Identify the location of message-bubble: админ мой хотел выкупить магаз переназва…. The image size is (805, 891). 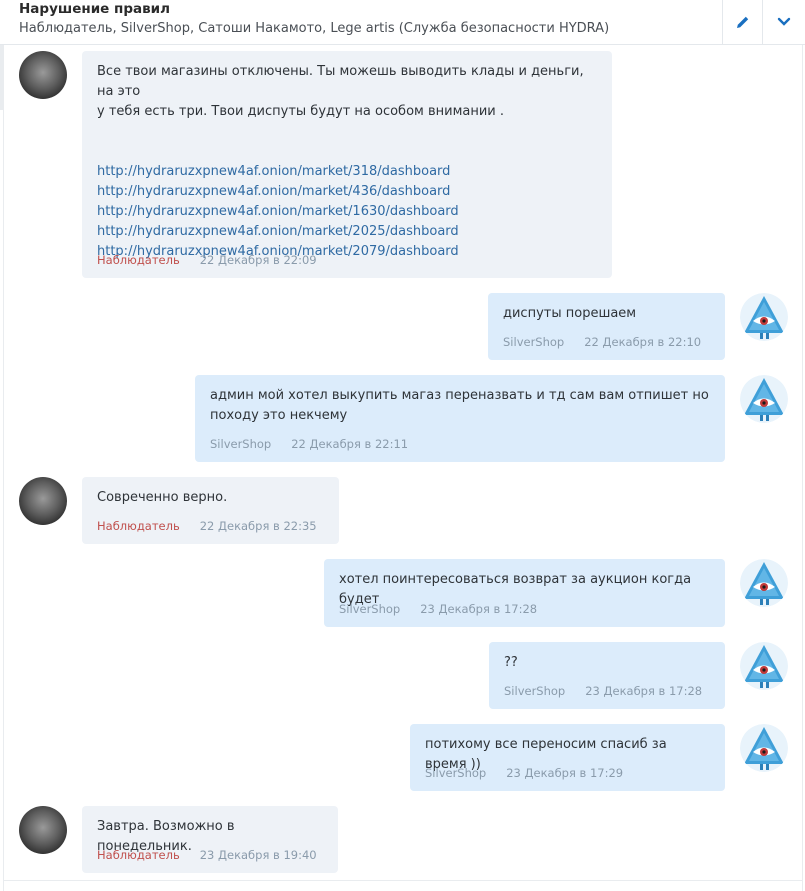
(460, 418).